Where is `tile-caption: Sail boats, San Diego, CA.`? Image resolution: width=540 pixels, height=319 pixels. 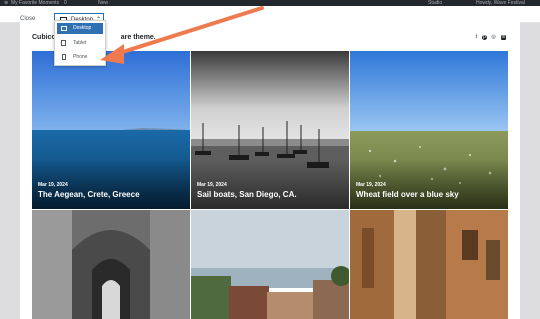 tile-caption: Sail boats, San Diego, CA. is located at coordinates (247, 194).